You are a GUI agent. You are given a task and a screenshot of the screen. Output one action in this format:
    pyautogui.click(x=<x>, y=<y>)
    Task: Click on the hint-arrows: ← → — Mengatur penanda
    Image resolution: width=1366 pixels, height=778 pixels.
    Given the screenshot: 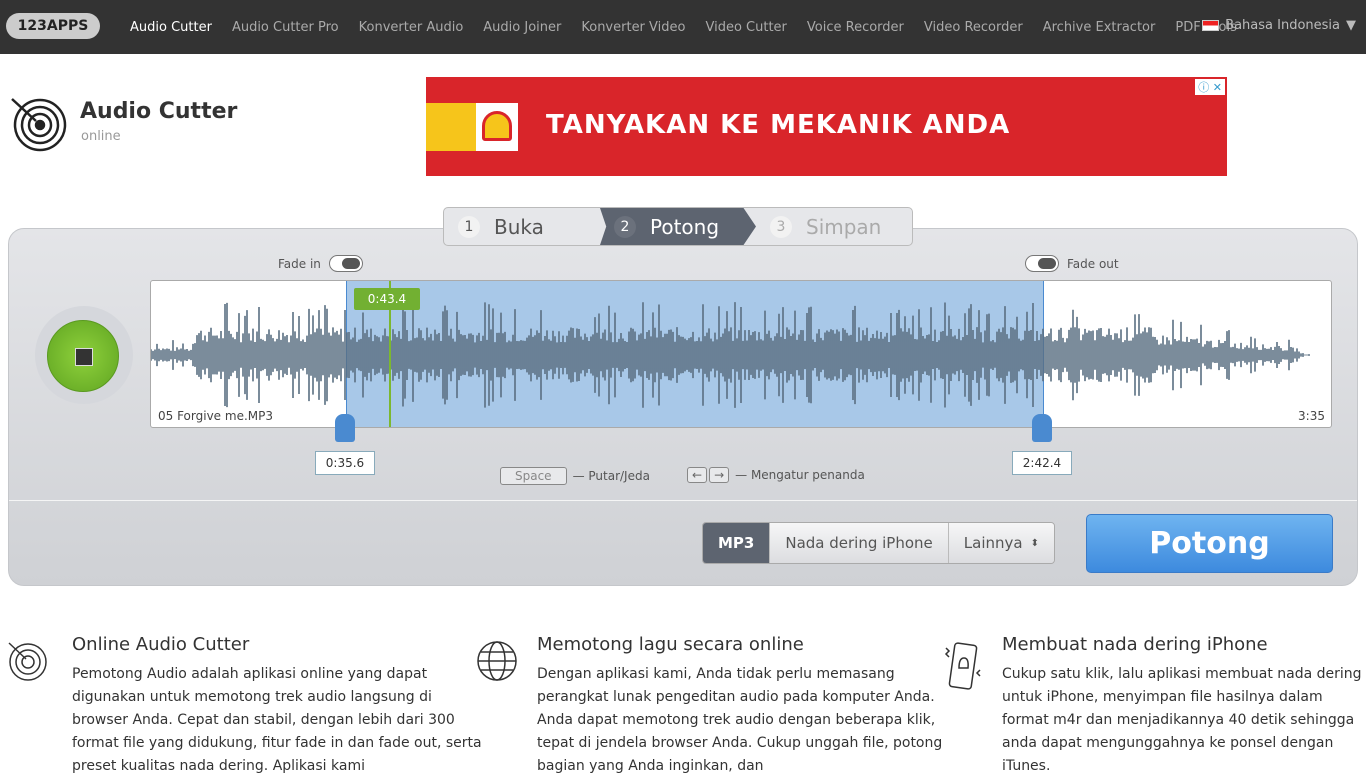 What is the action you would take?
    pyautogui.click(x=776, y=475)
    